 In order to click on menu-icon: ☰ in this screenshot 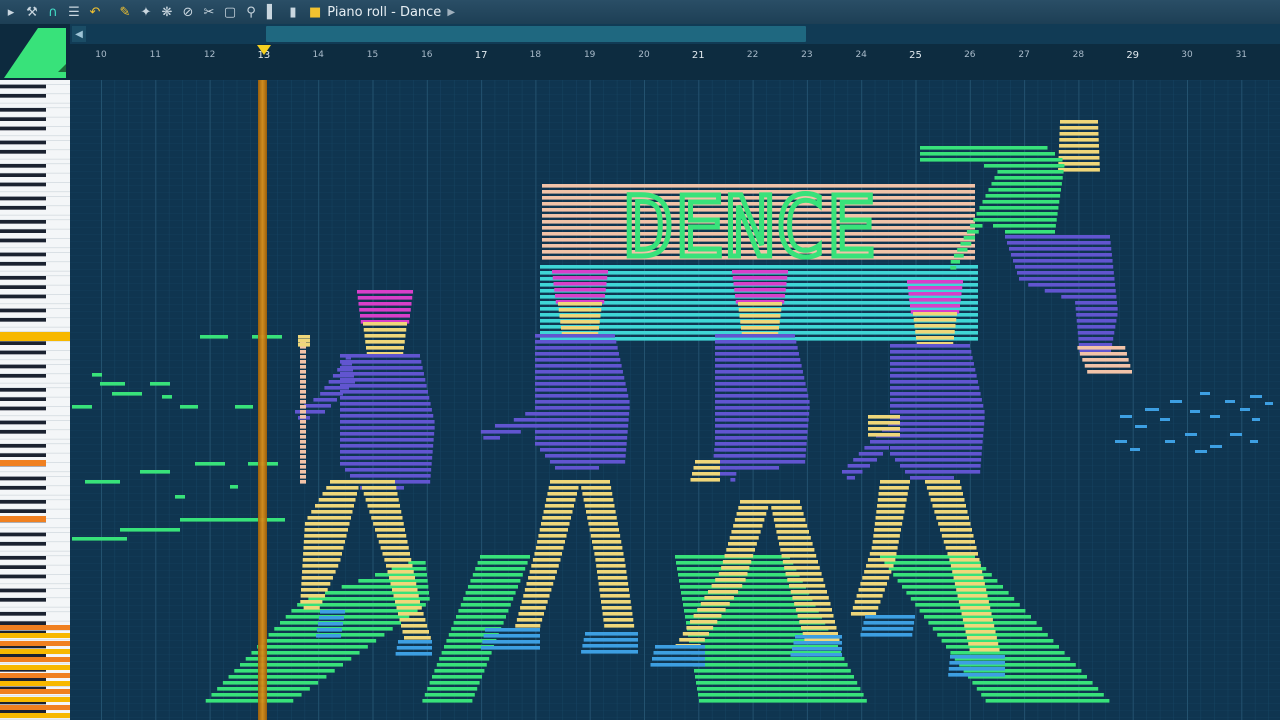, I will do `click(74, 12)`.